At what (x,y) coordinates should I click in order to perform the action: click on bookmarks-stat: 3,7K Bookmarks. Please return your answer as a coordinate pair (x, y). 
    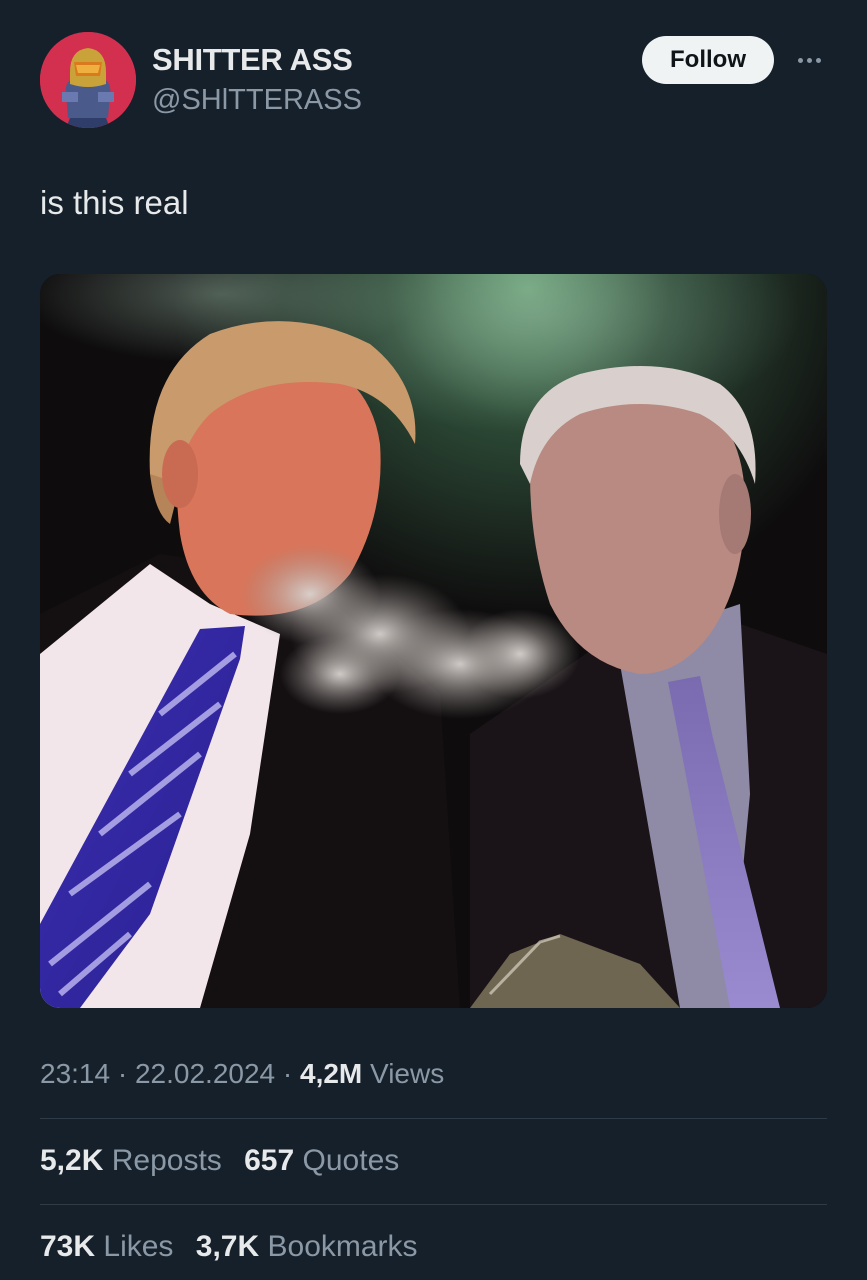
    Looking at the image, I should click on (307, 1247).